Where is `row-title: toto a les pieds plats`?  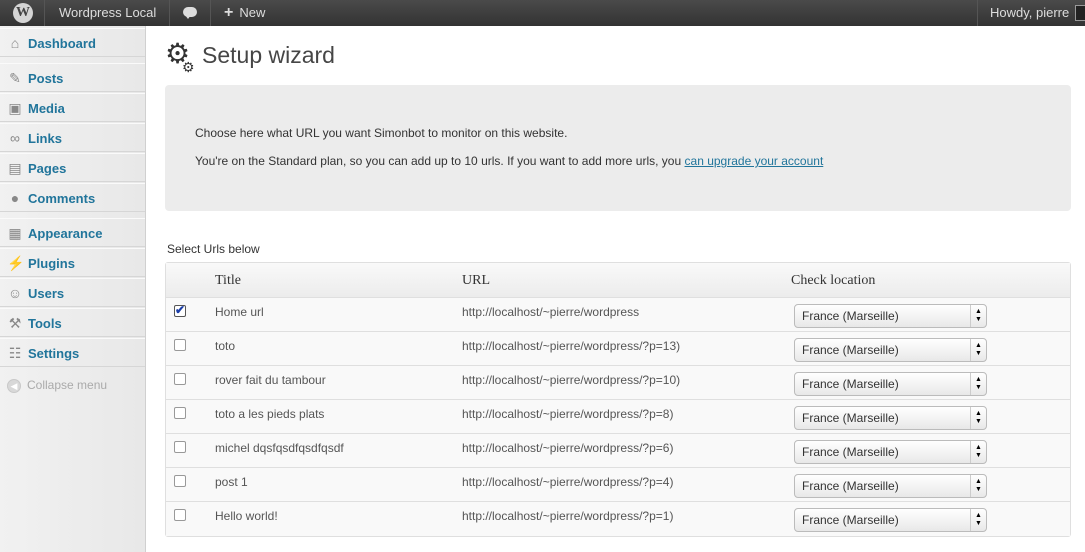
row-title: toto a les pieds plats is located at coordinates (270, 414).